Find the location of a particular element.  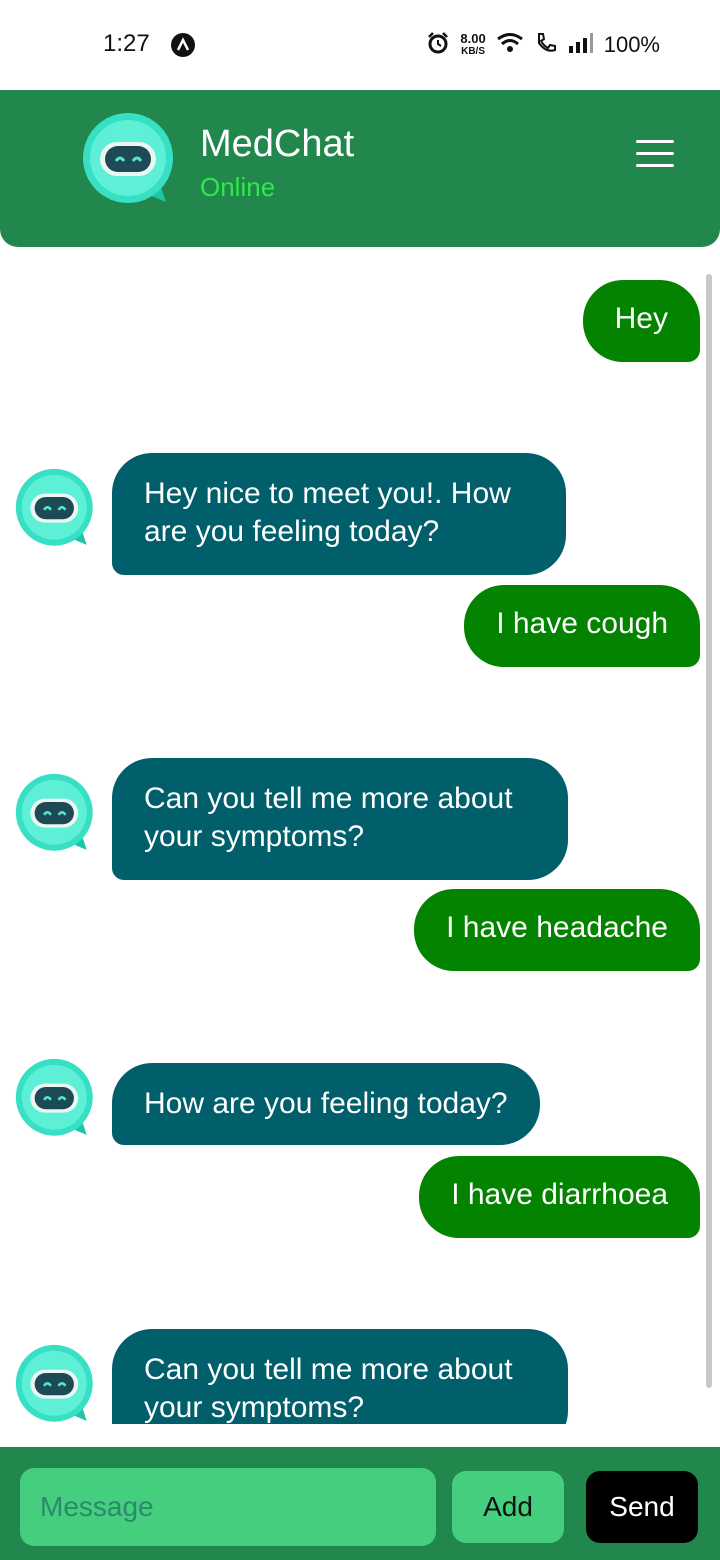

status-bar: 1:27 8.00 KB/S 100% is located at coordinates (360, 45).